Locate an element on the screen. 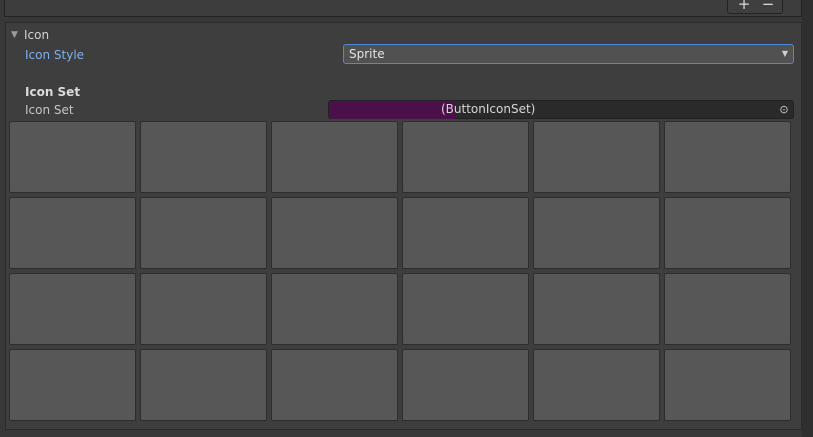 This screenshot has width=813, height=437. icon-style-value: Sprite is located at coordinates (367, 54).